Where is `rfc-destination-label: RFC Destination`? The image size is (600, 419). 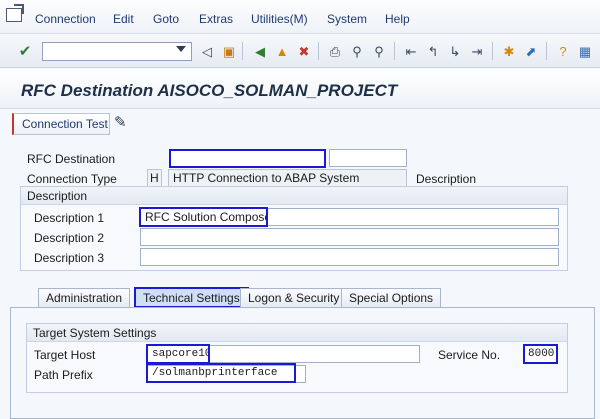
rfc-destination-label: RFC Destination is located at coordinates (71, 159).